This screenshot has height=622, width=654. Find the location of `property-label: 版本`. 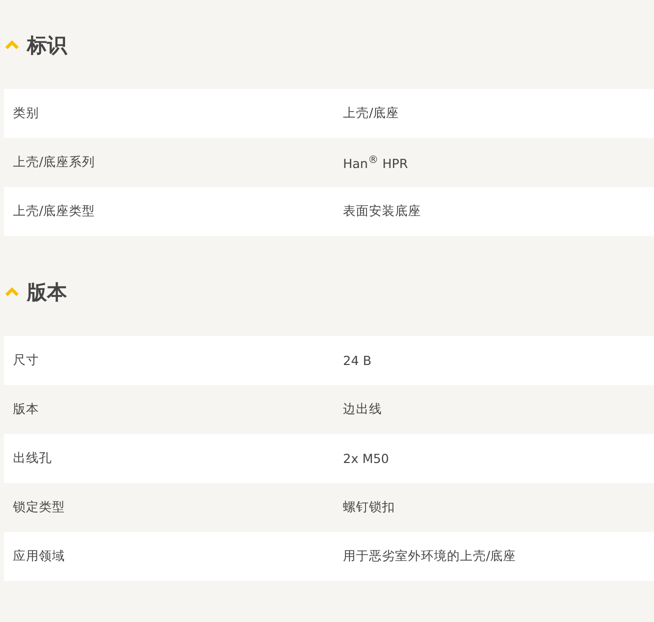

property-label: 版本 is located at coordinates (26, 409).